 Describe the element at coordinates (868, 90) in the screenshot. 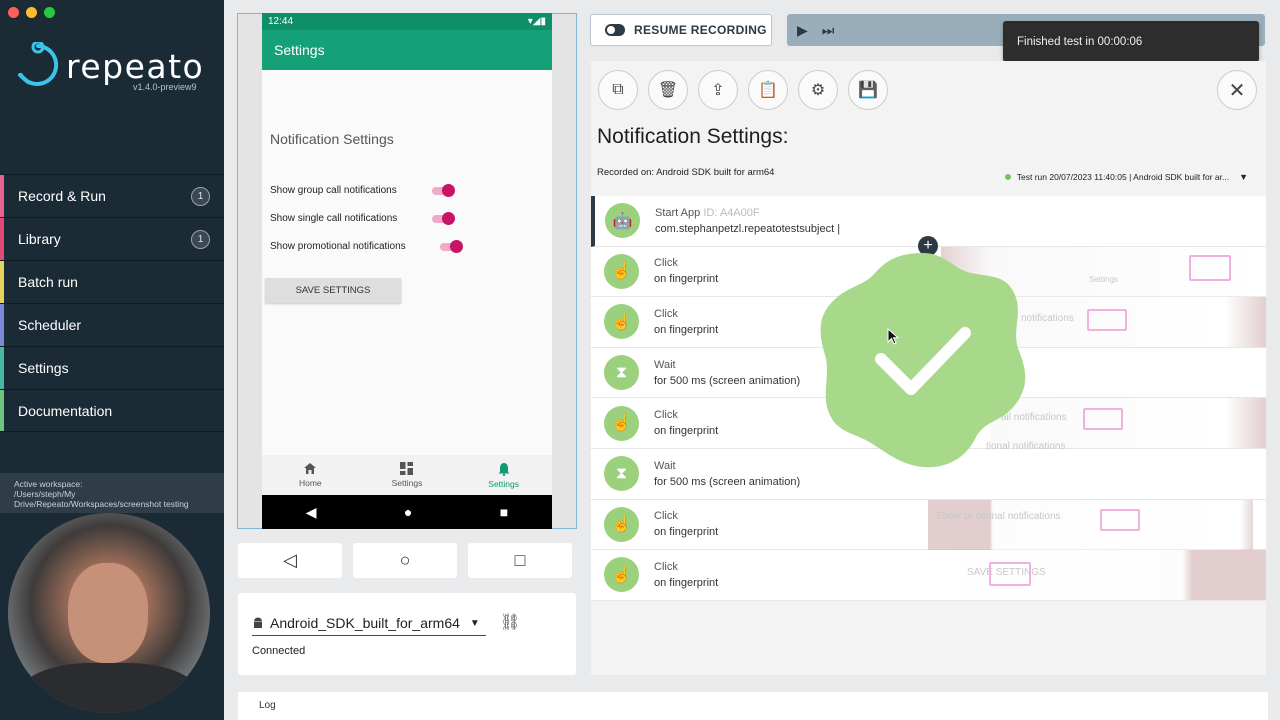

I see `save-button: 💾` at that location.